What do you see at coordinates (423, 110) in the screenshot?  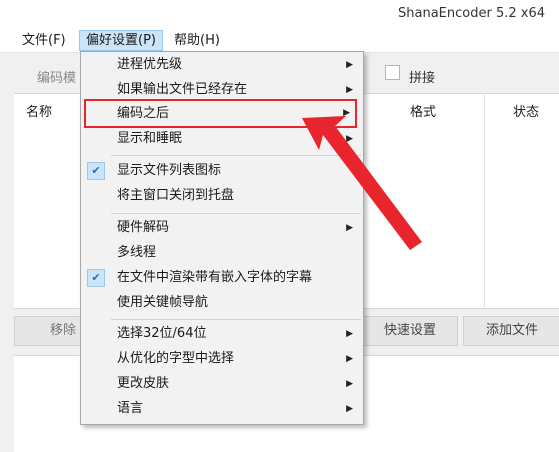 I see `column-format: 格式` at bounding box center [423, 110].